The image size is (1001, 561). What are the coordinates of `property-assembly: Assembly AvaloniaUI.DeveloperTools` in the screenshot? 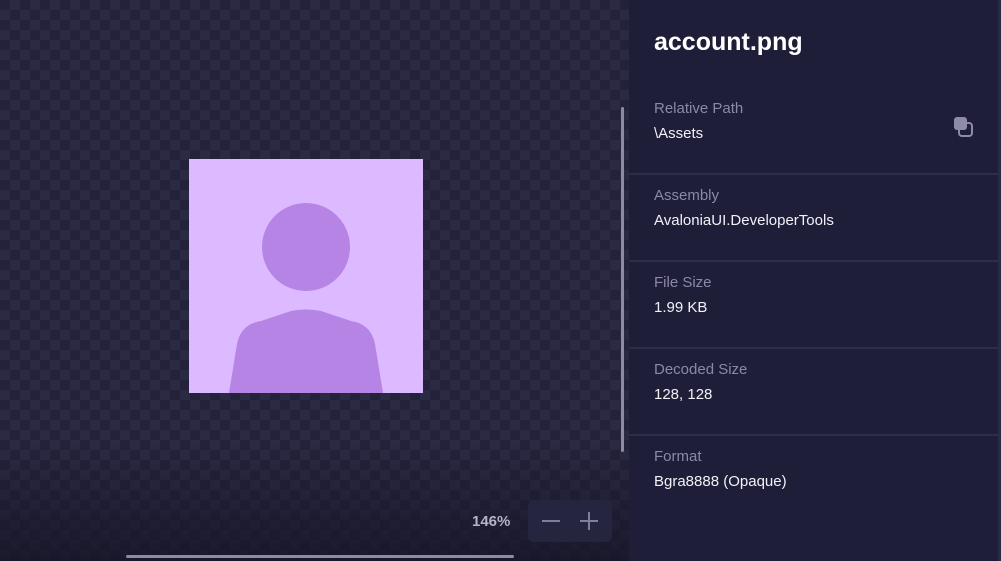 It's located at (813, 218).